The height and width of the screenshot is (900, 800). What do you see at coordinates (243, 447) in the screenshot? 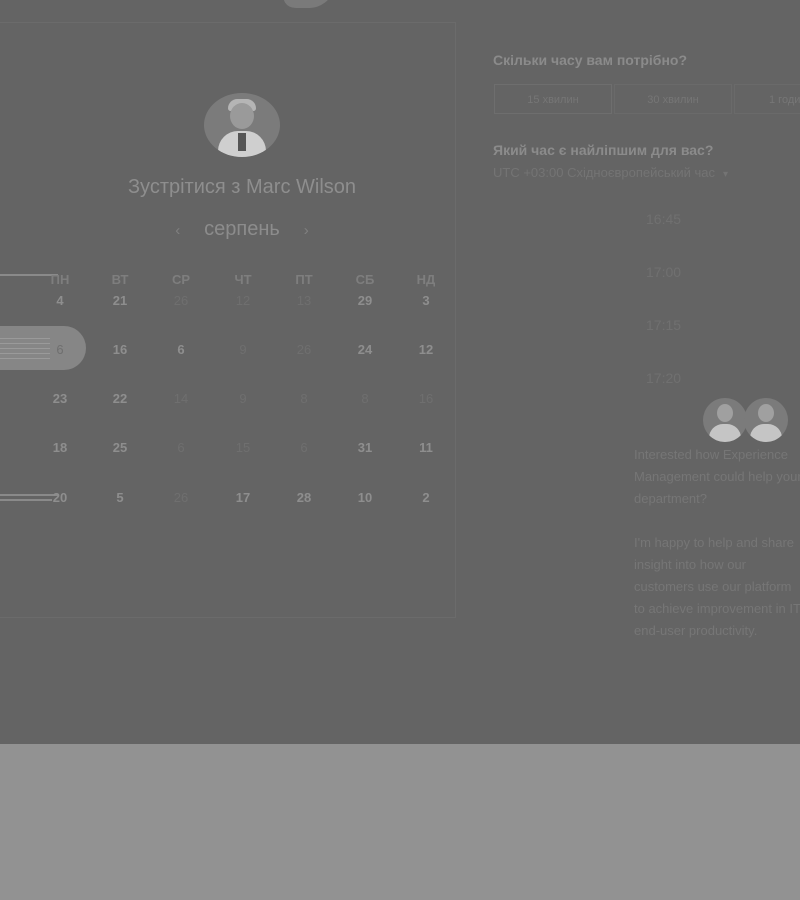
I see `calendar-day: 15` at bounding box center [243, 447].